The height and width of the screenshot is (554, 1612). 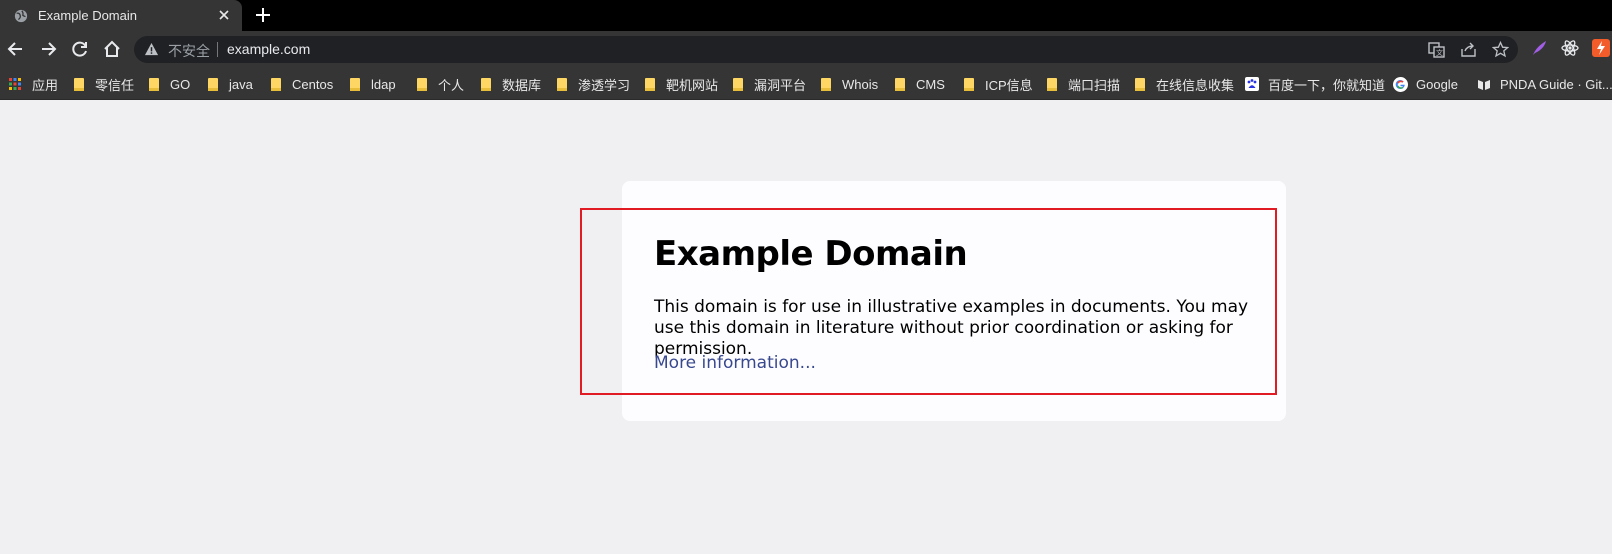 I want to click on bookmark-folder: GO, so click(x=169, y=84).